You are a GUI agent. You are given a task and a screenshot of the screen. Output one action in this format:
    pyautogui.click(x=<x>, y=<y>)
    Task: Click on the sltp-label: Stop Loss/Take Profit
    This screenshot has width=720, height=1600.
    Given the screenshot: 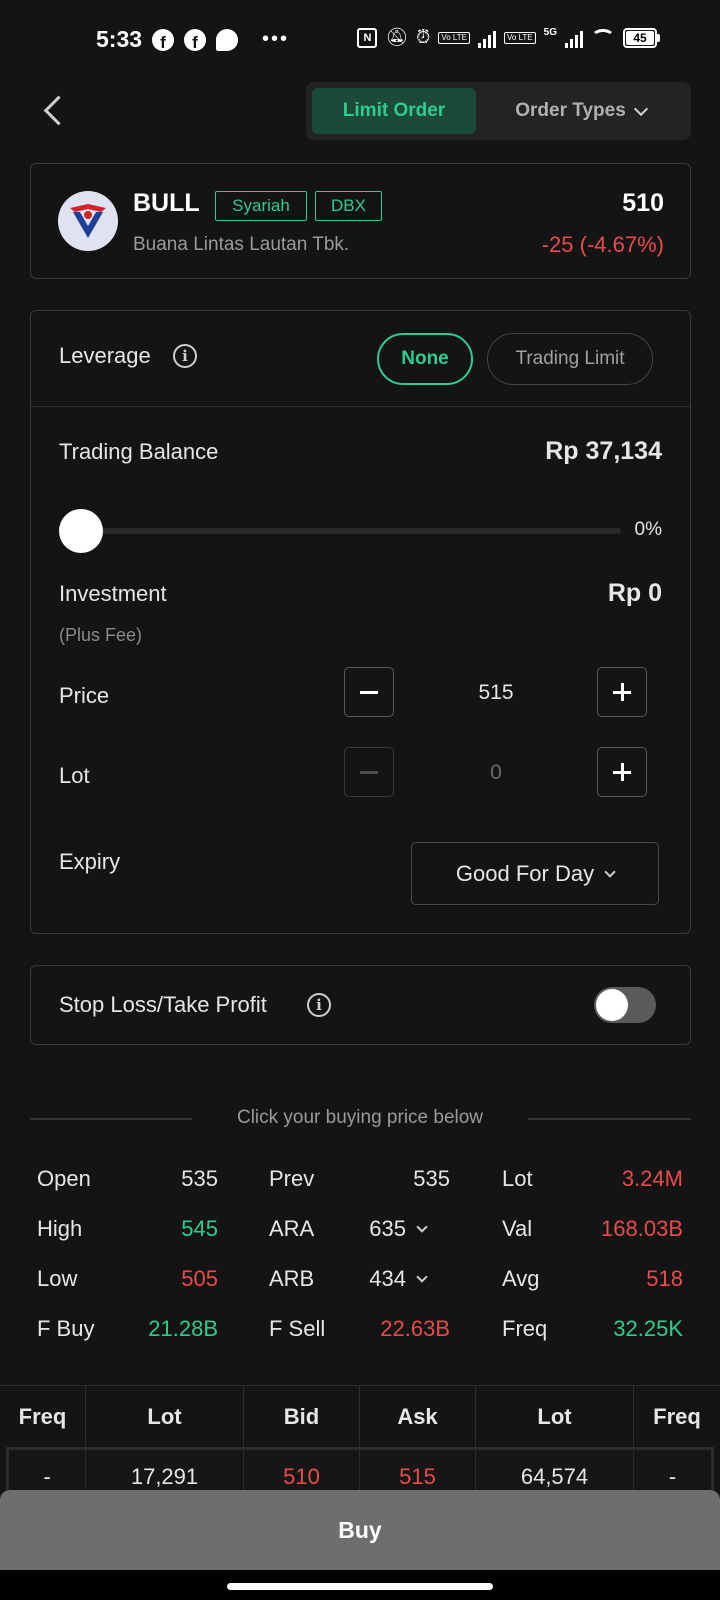 What is the action you would take?
    pyautogui.click(x=163, y=1004)
    